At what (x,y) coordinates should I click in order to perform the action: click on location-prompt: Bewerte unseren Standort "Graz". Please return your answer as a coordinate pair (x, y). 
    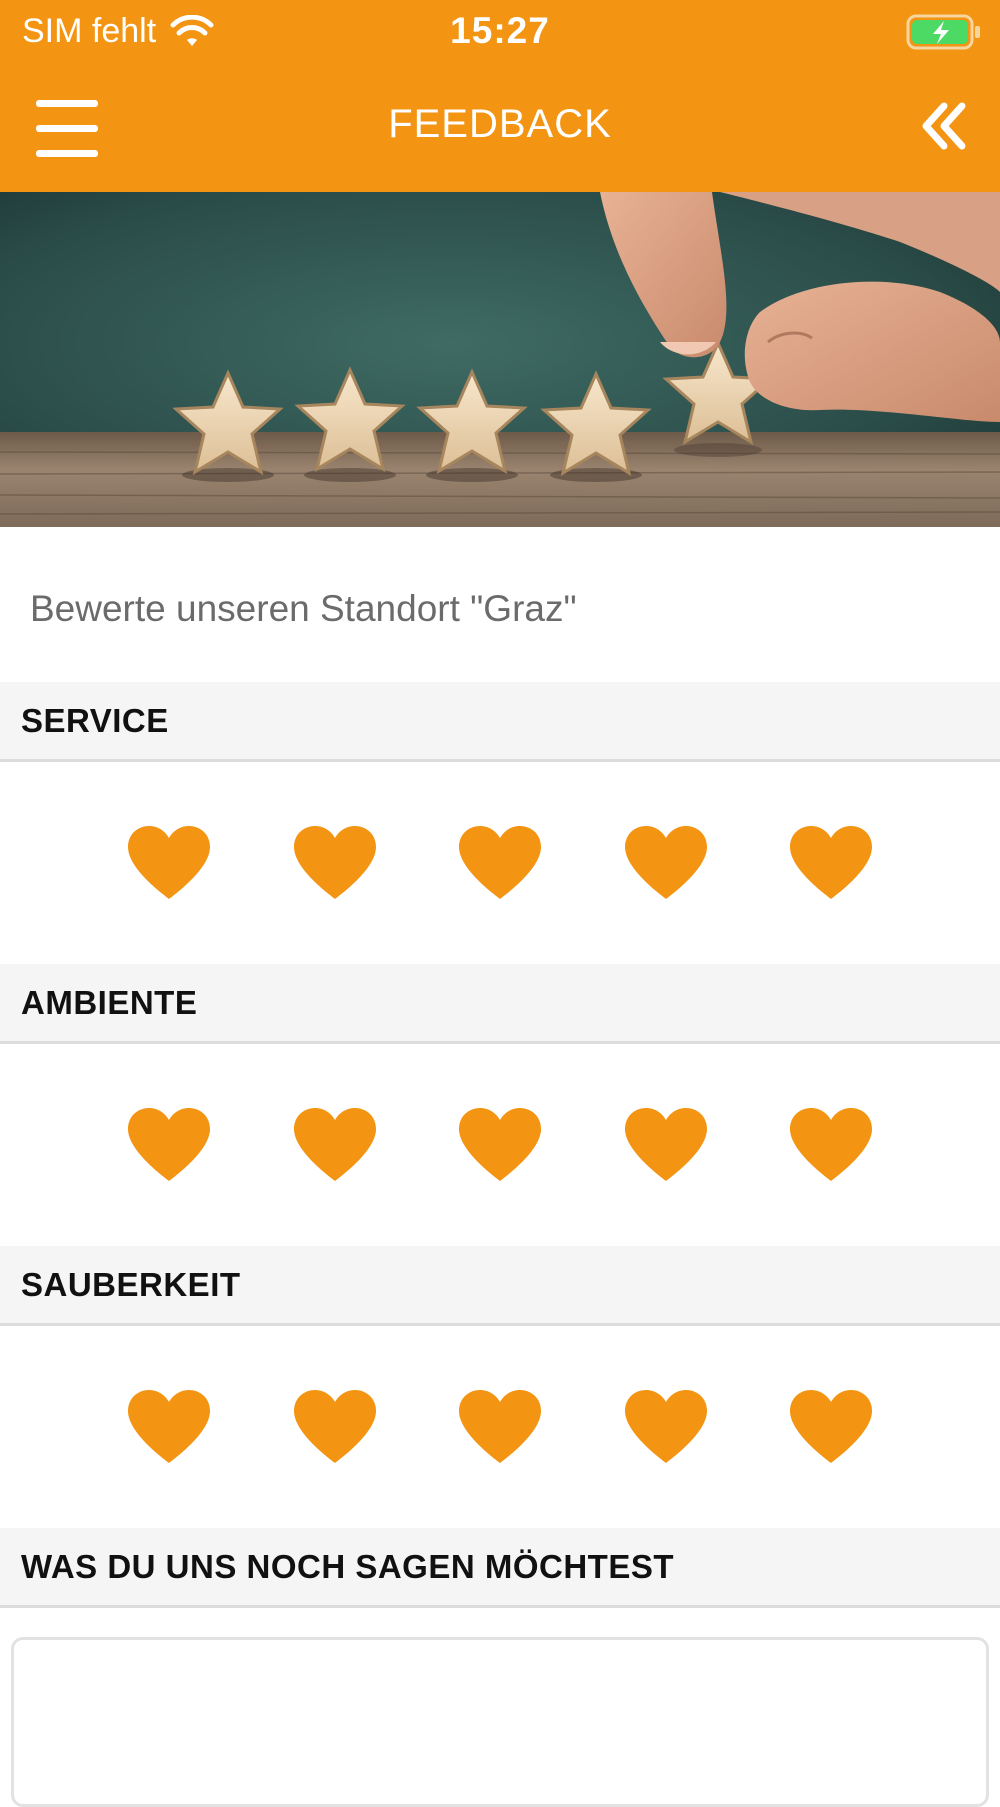
    Looking at the image, I should click on (303, 608).